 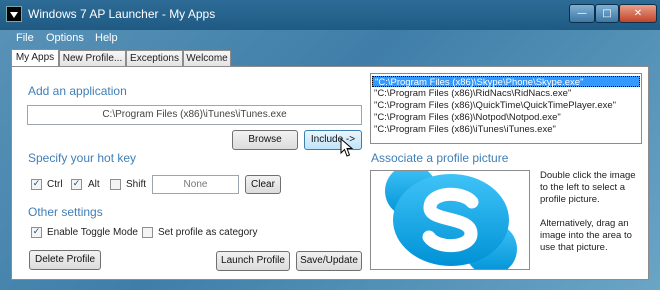 What do you see at coordinates (329, 261) in the screenshot?
I see `save-update-button: Save/Update` at bounding box center [329, 261].